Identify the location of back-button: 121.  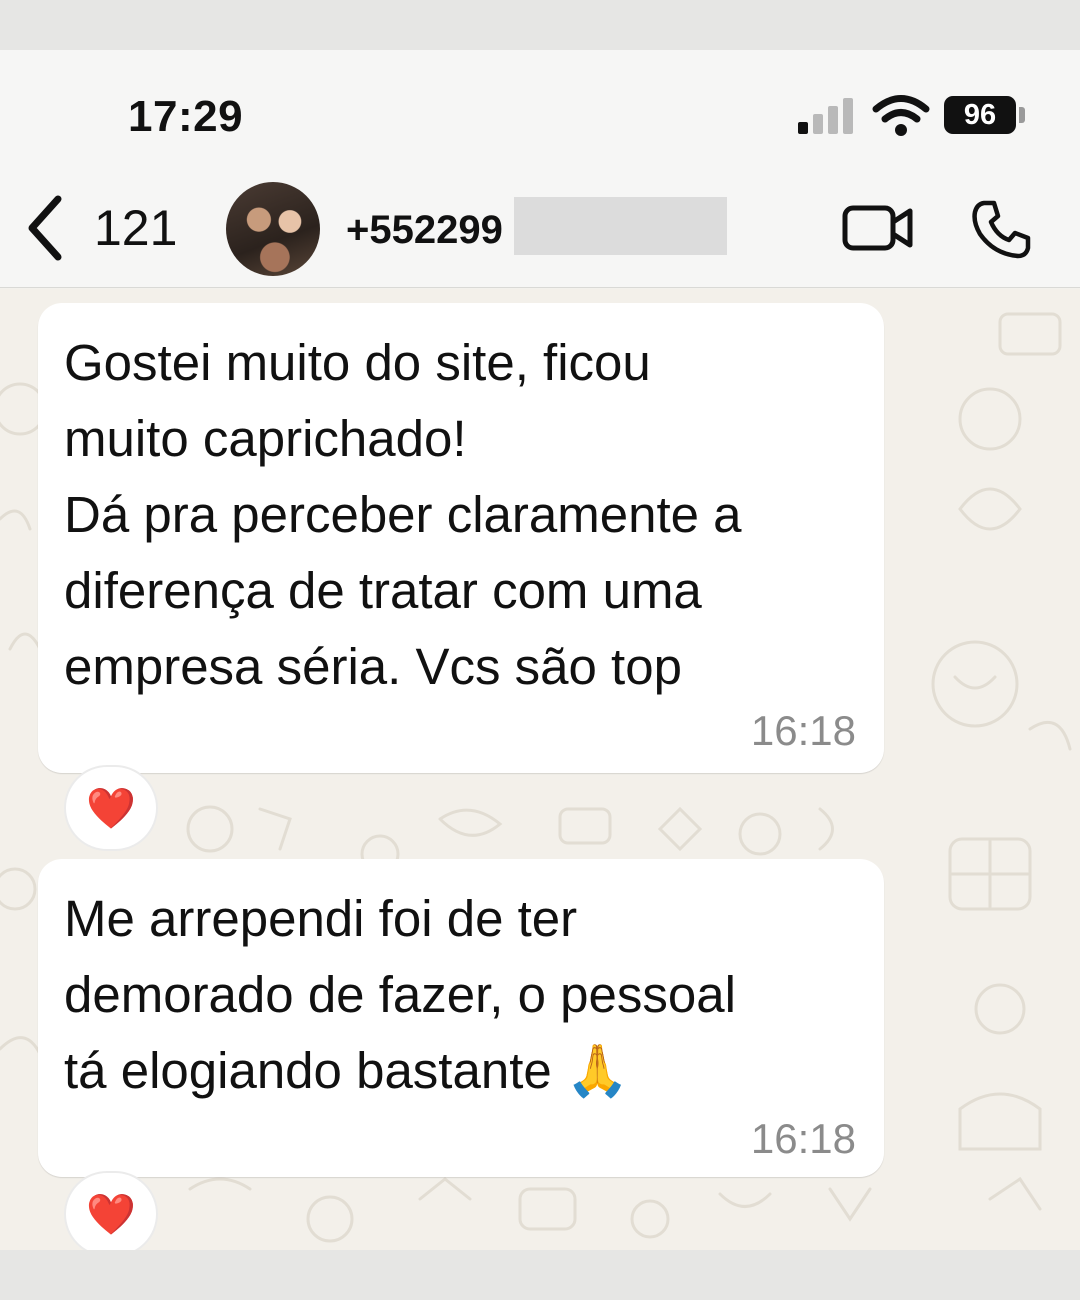
(99, 228).